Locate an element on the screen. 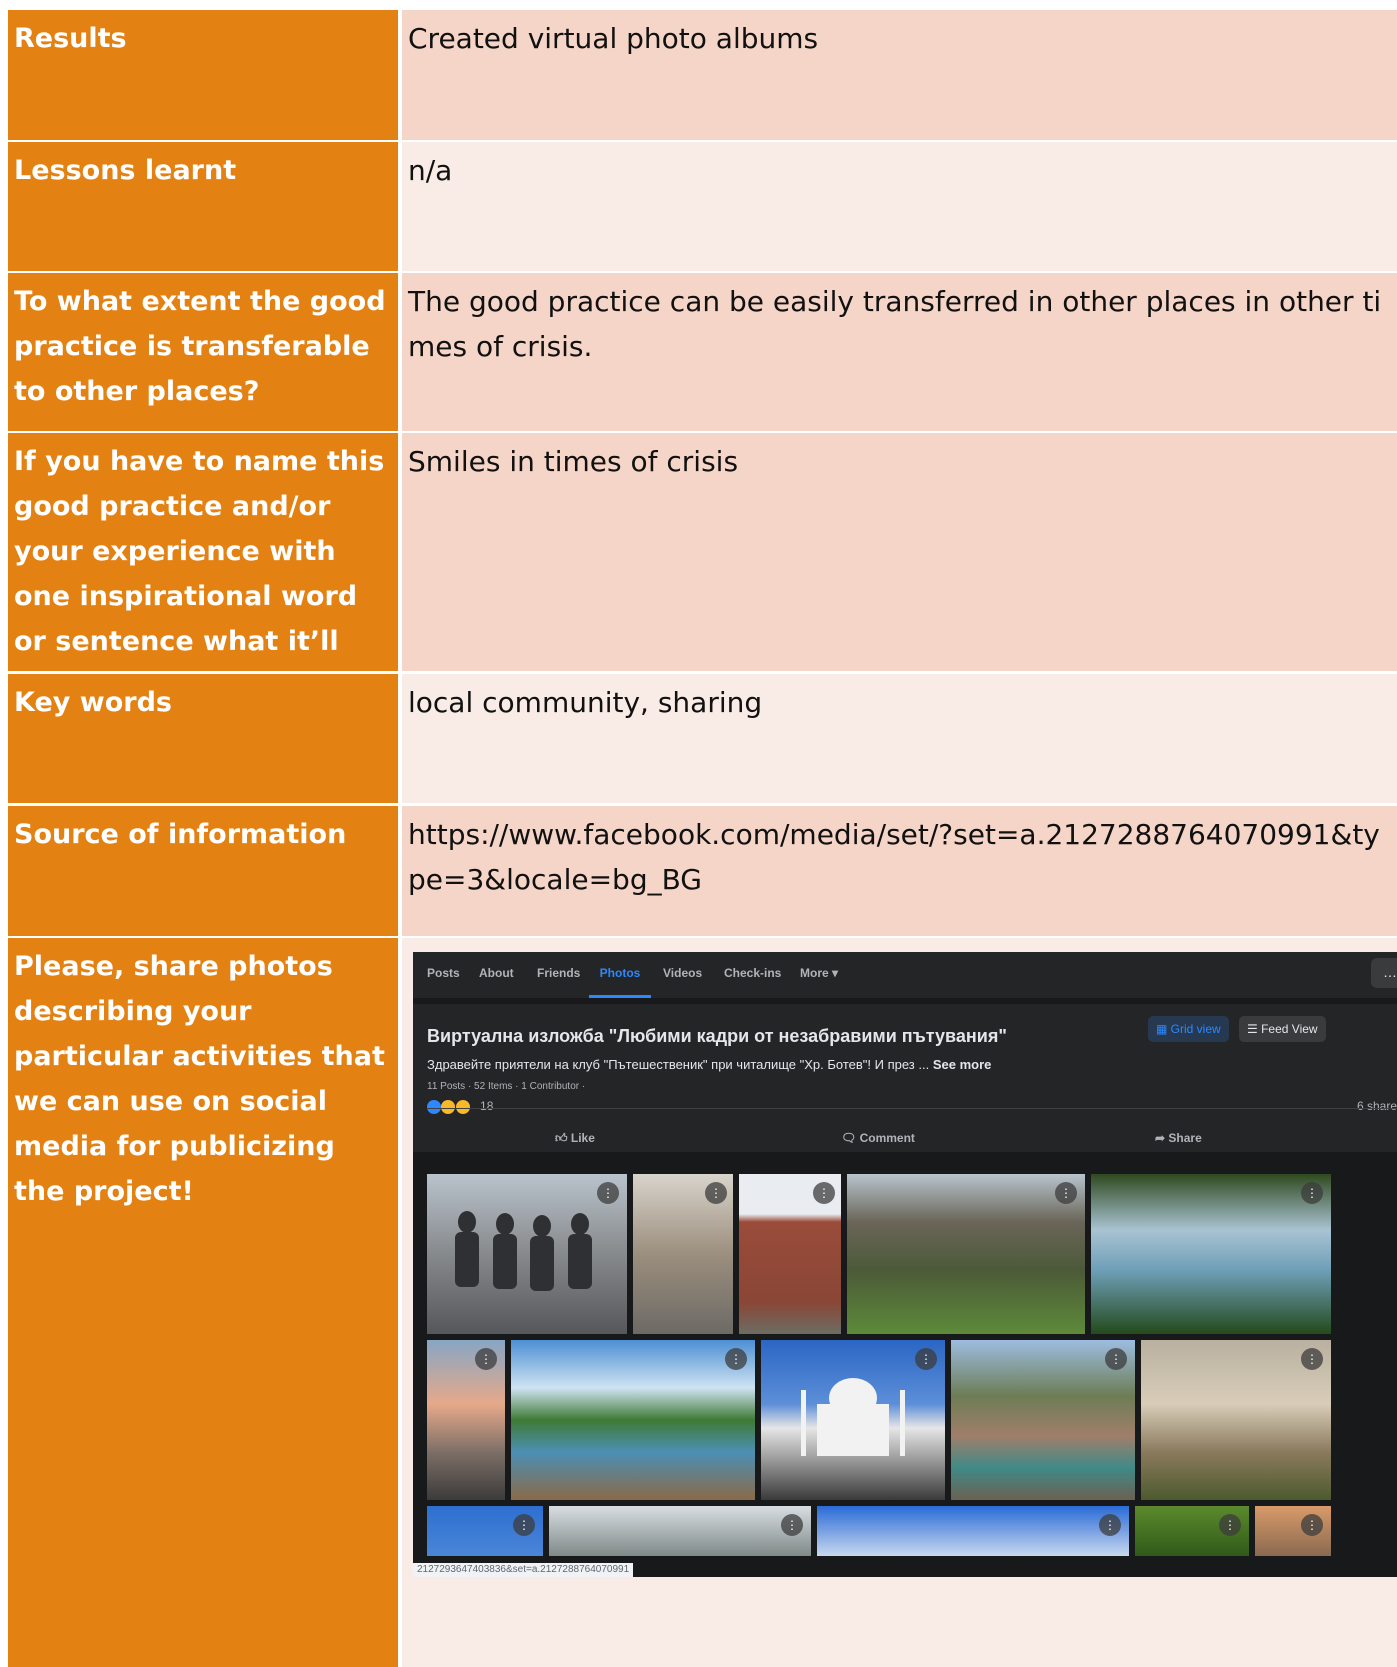 This screenshot has width=1397, height=1667. row-value: local community, sharing is located at coordinates (899, 738).